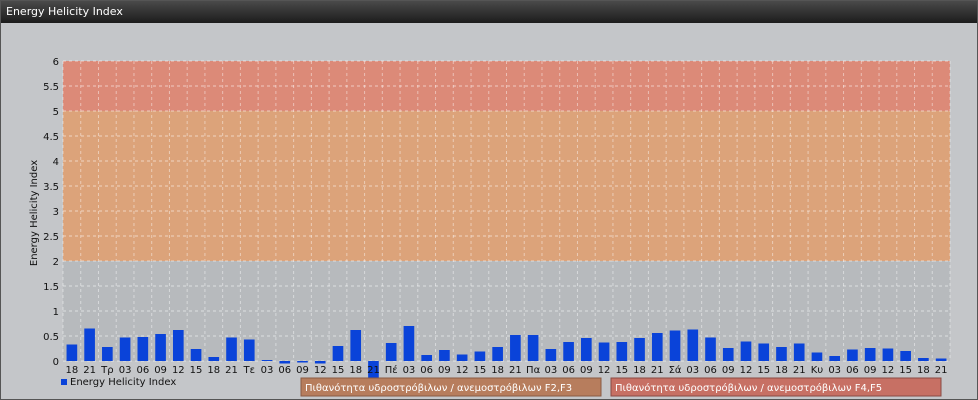  I want to click on legend-label: Energy Helicity Index, so click(123, 382).